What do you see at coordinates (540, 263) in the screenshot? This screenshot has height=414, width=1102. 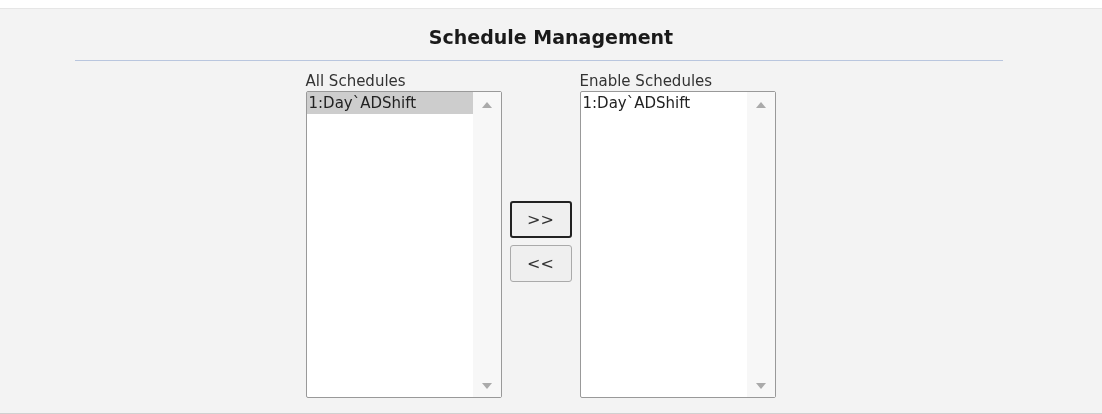 I see `move-button: <<` at bounding box center [540, 263].